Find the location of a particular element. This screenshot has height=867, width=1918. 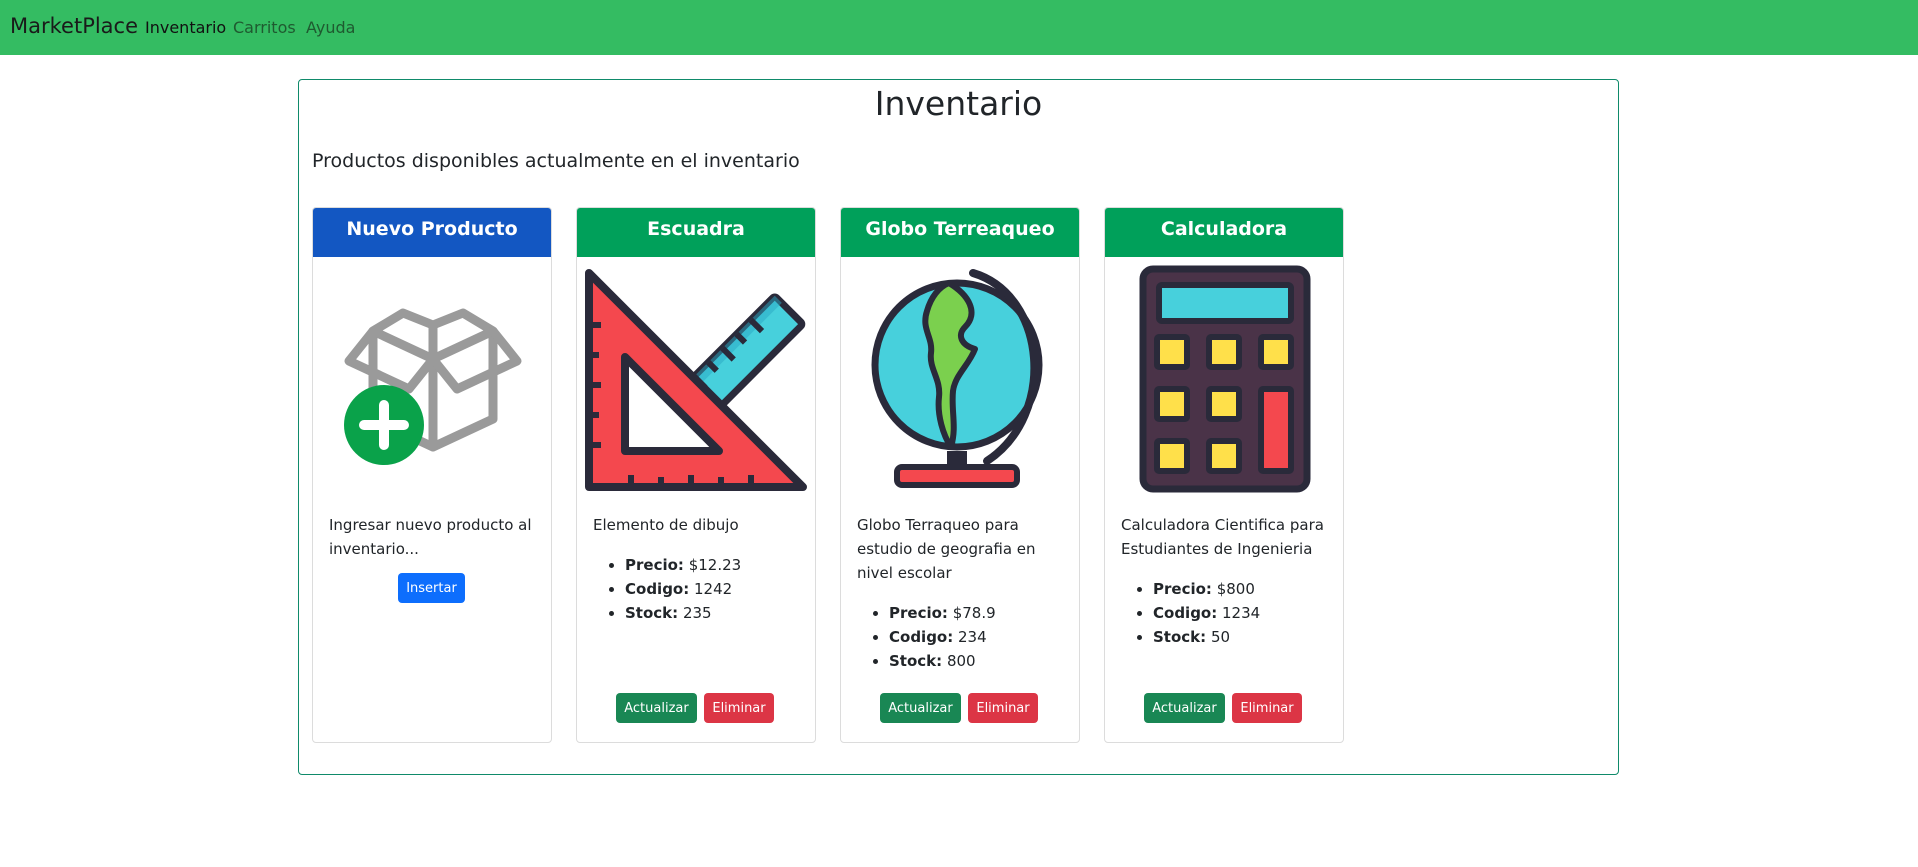

card-title: Escuadra is located at coordinates (696, 232).